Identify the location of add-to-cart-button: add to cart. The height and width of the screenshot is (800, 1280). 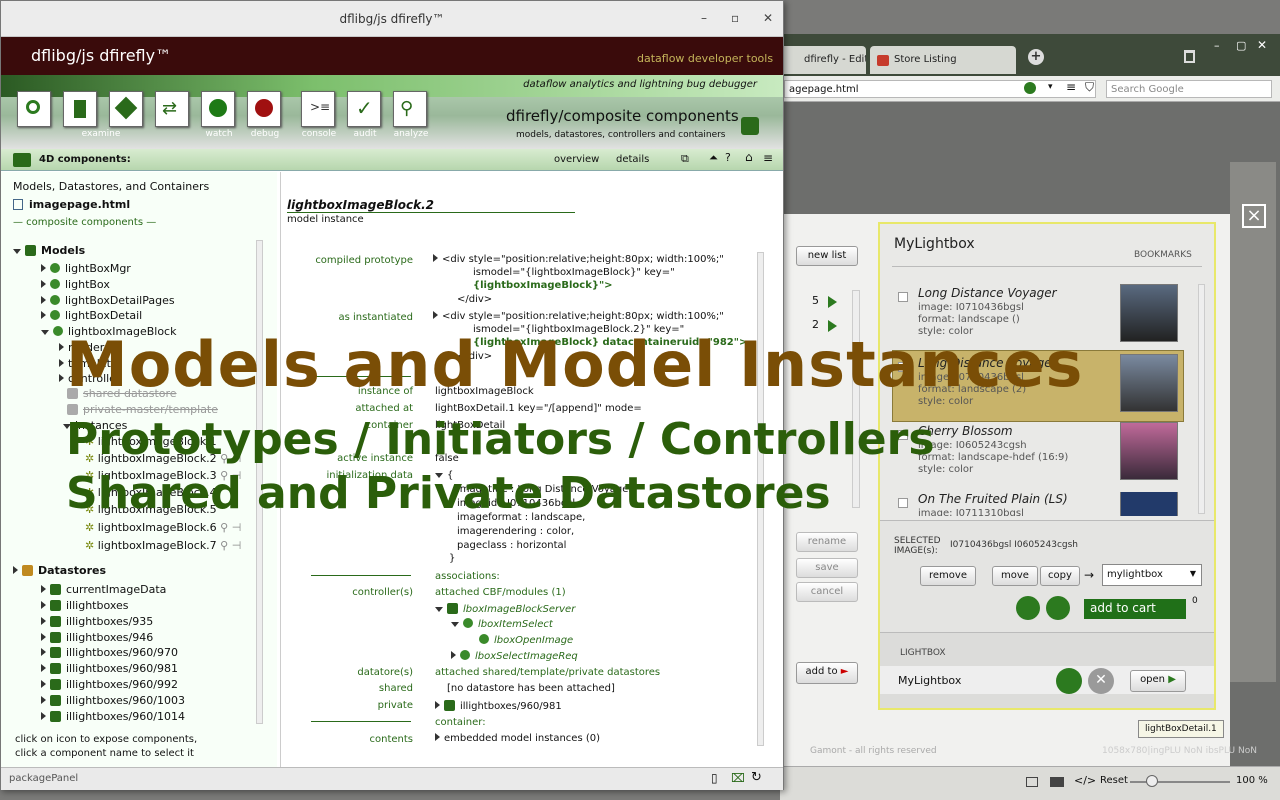
(1135, 609).